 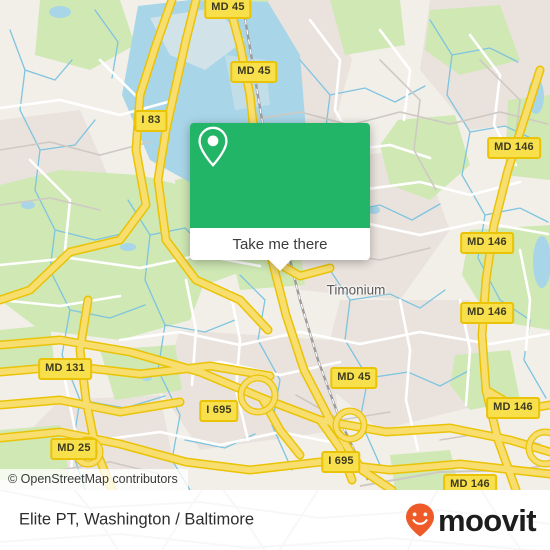 What do you see at coordinates (94, 479) in the screenshot?
I see `map-attribution: © OpenStreetMap contributors` at bounding box center [94, 479].